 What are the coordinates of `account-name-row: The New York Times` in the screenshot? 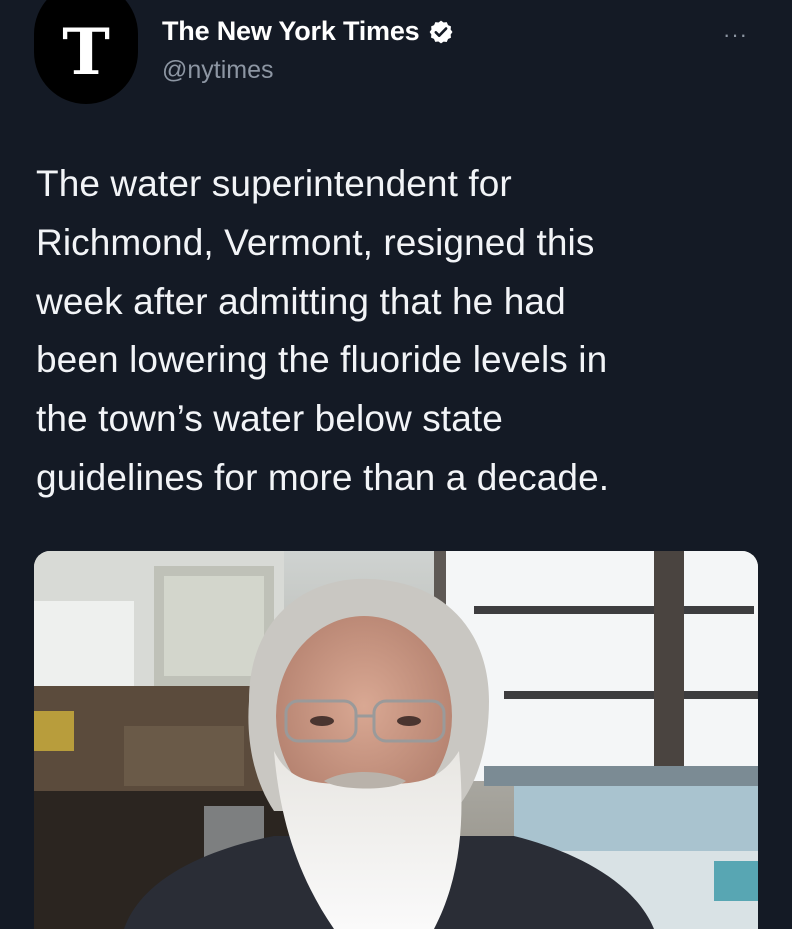 It's located at (308, 31).